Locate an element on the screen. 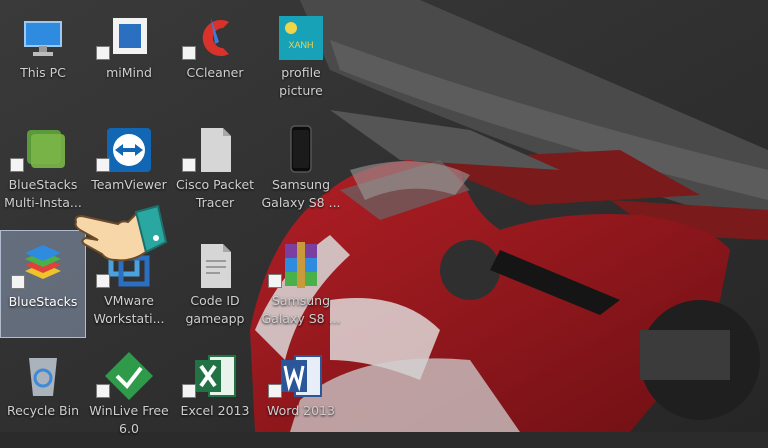  icon-label: CCleaner is located at coordinates (215, 72).